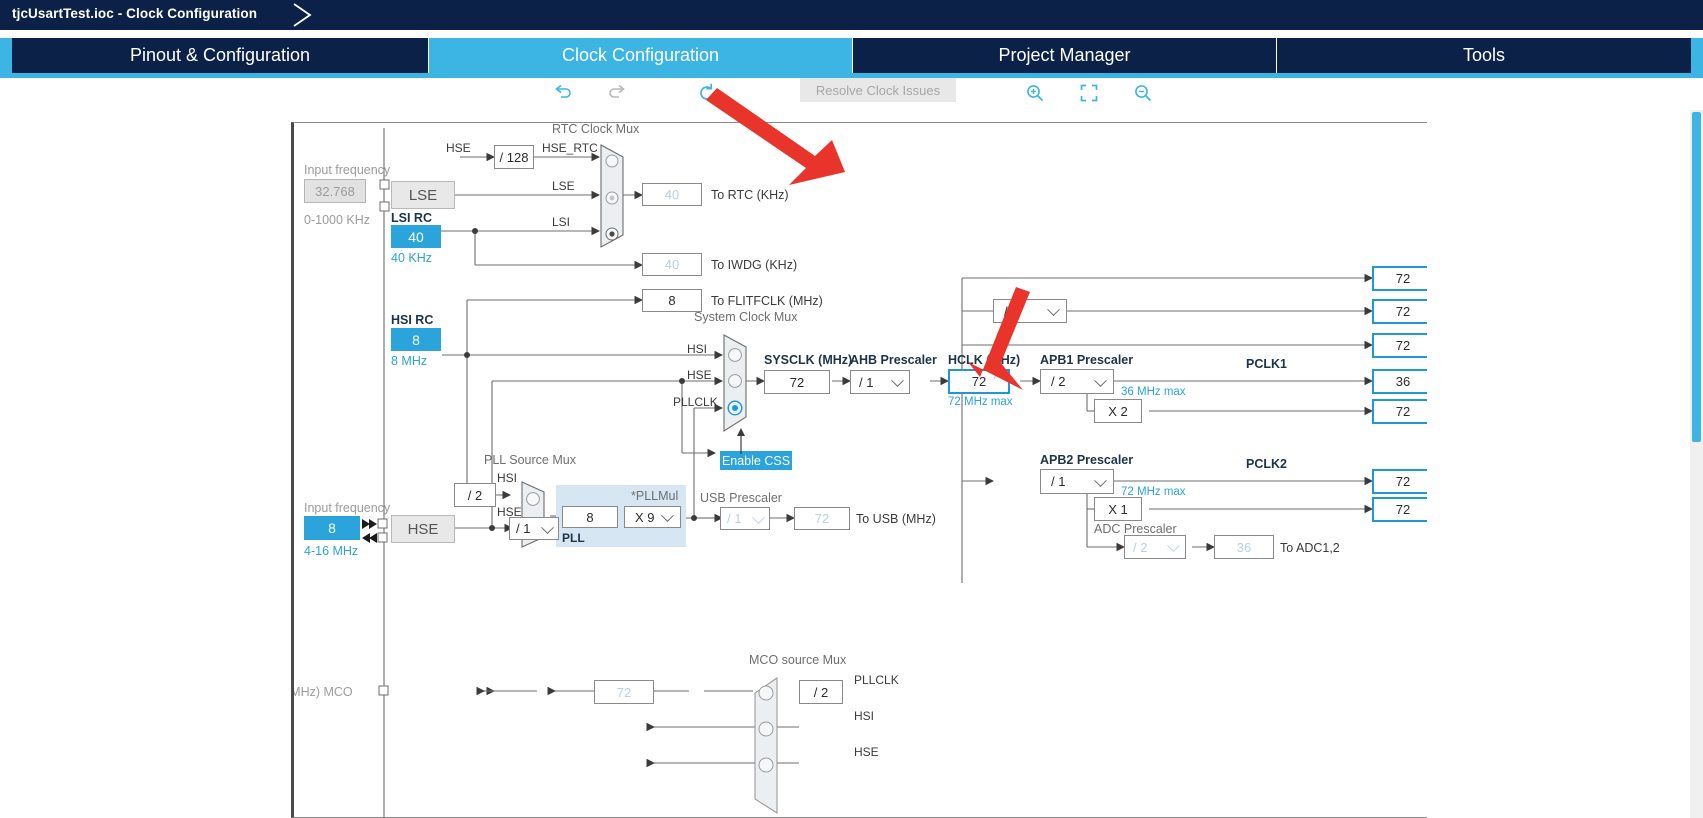  Describe the element at coordinates (514, 157) in the screenshot. I see `hse-rtc-divider: / 128` at that location.